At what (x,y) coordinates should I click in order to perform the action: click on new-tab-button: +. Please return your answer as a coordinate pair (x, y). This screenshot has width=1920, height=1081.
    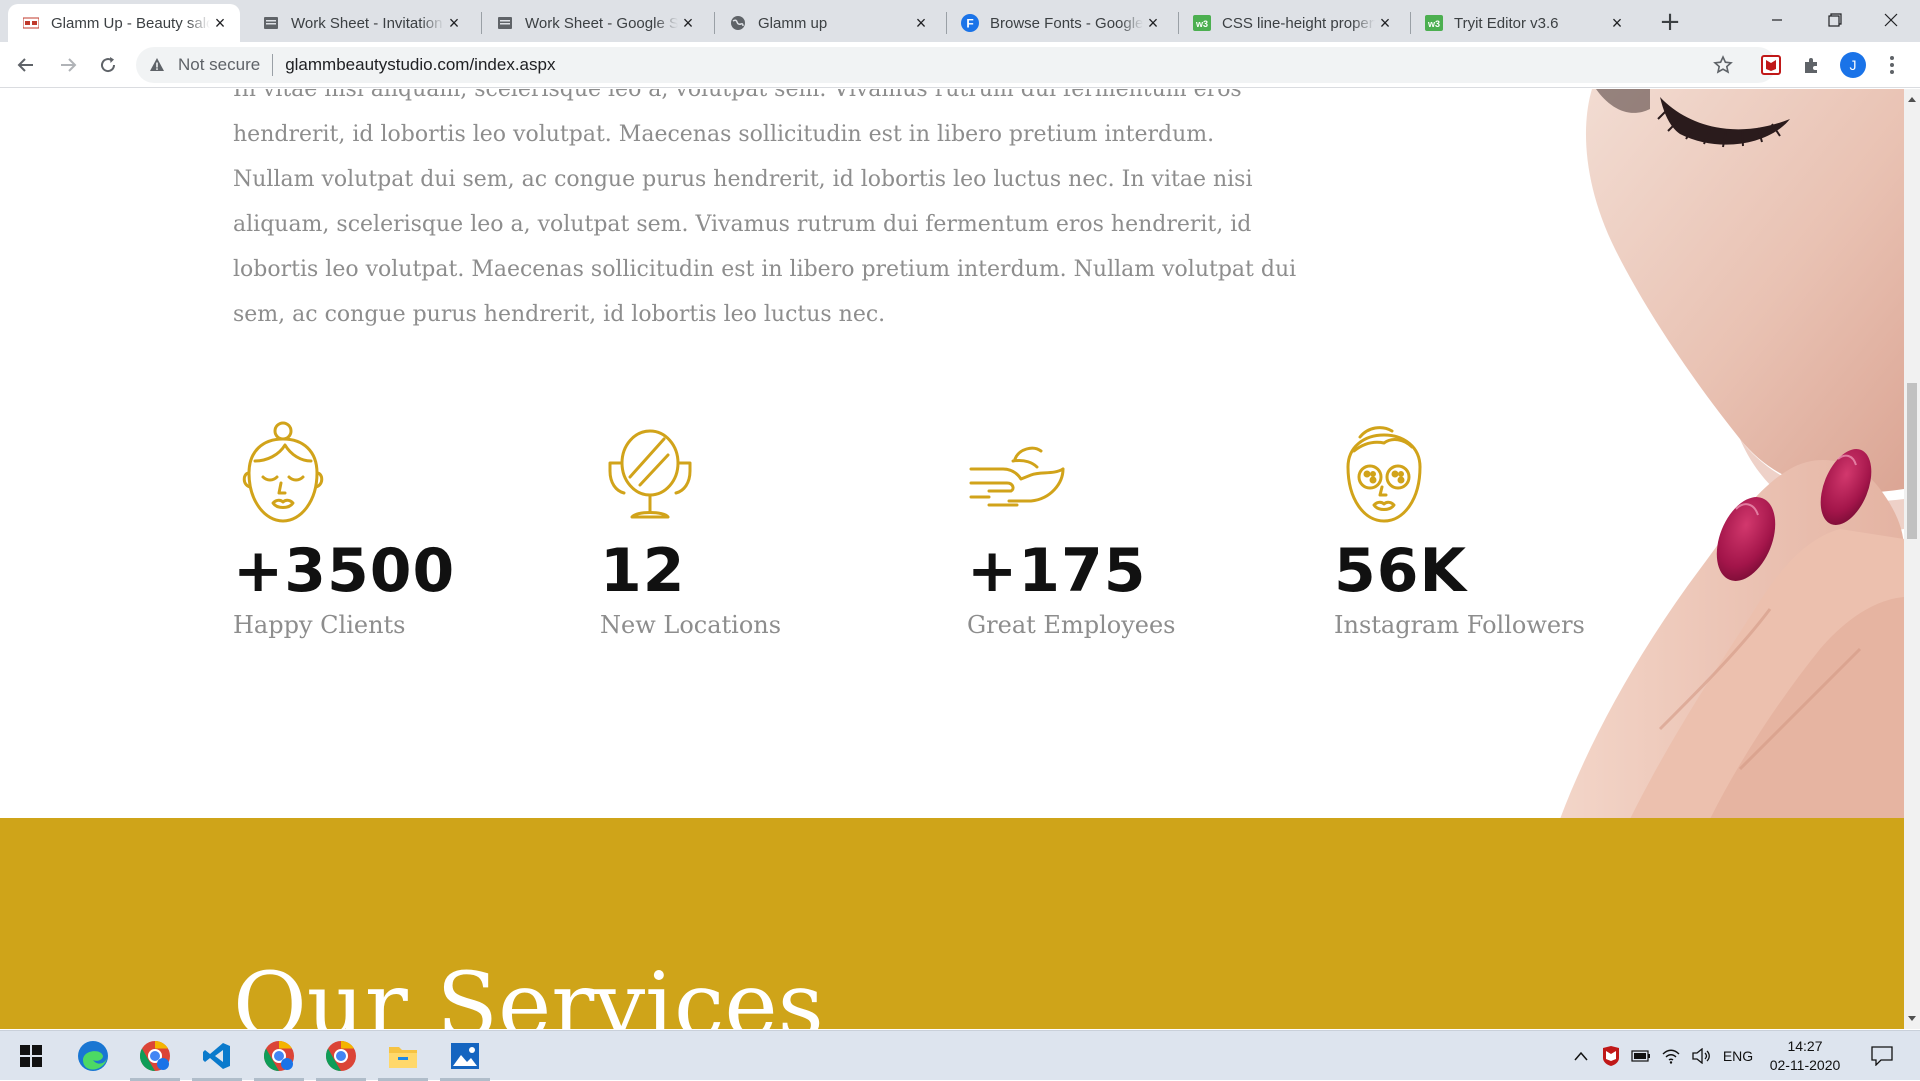
    Looking at the image, I should click on (1670, 22).